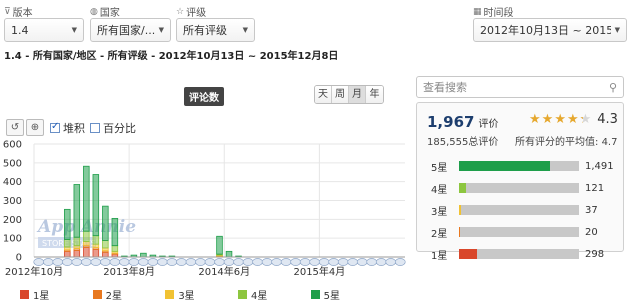 The image size is (640, 306). I want to click on zoom-button: ⊕, so click(35, 127).